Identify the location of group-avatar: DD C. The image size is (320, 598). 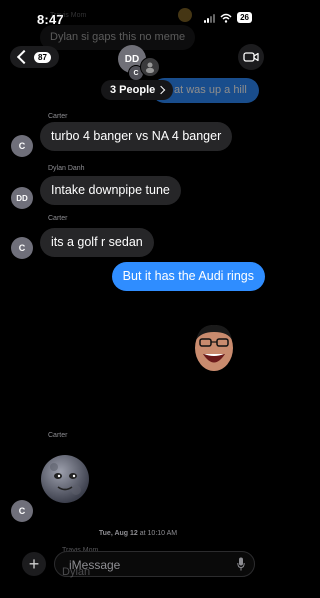
(139, 63).